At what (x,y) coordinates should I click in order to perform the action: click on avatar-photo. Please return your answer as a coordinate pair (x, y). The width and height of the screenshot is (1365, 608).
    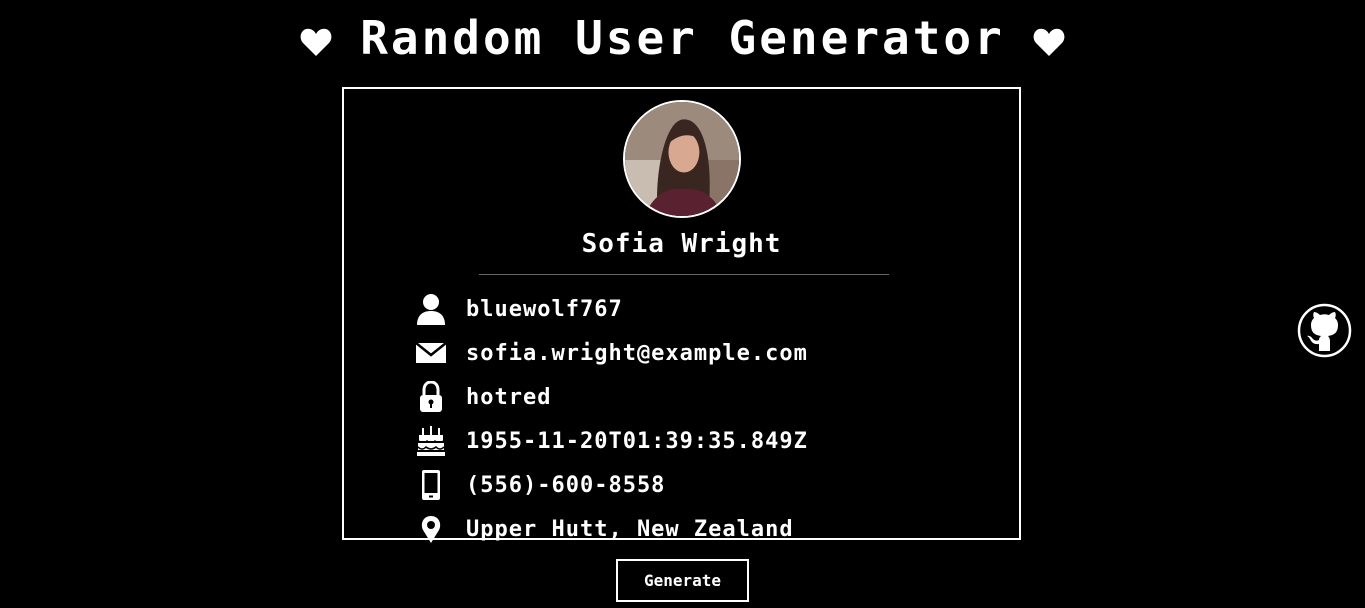
    Looking at the image, I should click on (682, 159).